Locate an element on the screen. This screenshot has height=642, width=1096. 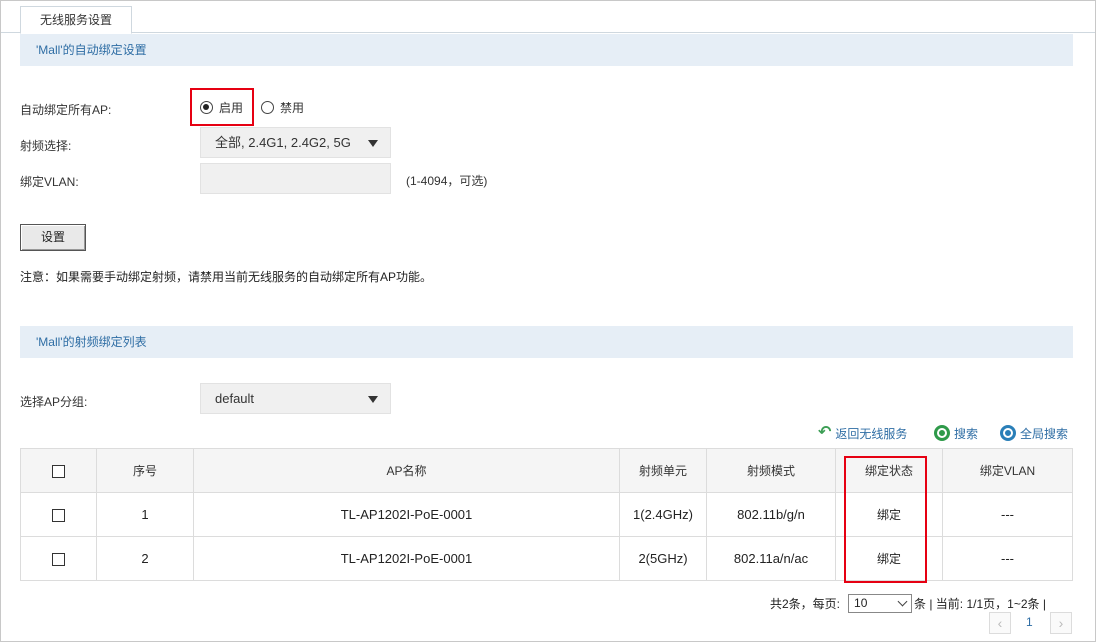
back-link-label: 返回无线服务 is located at coordinates (871, 433).